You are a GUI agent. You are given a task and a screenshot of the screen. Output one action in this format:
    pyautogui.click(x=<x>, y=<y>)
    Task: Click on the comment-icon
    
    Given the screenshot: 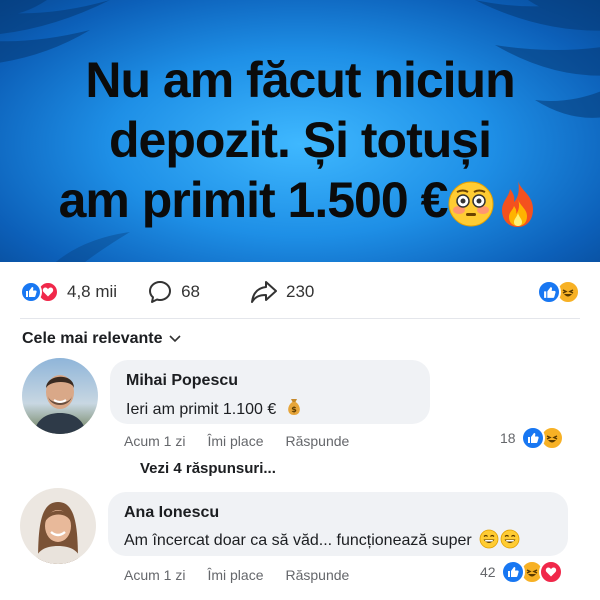 What is the action you would take?
    pyautogui.click(x=160, y=292)
    